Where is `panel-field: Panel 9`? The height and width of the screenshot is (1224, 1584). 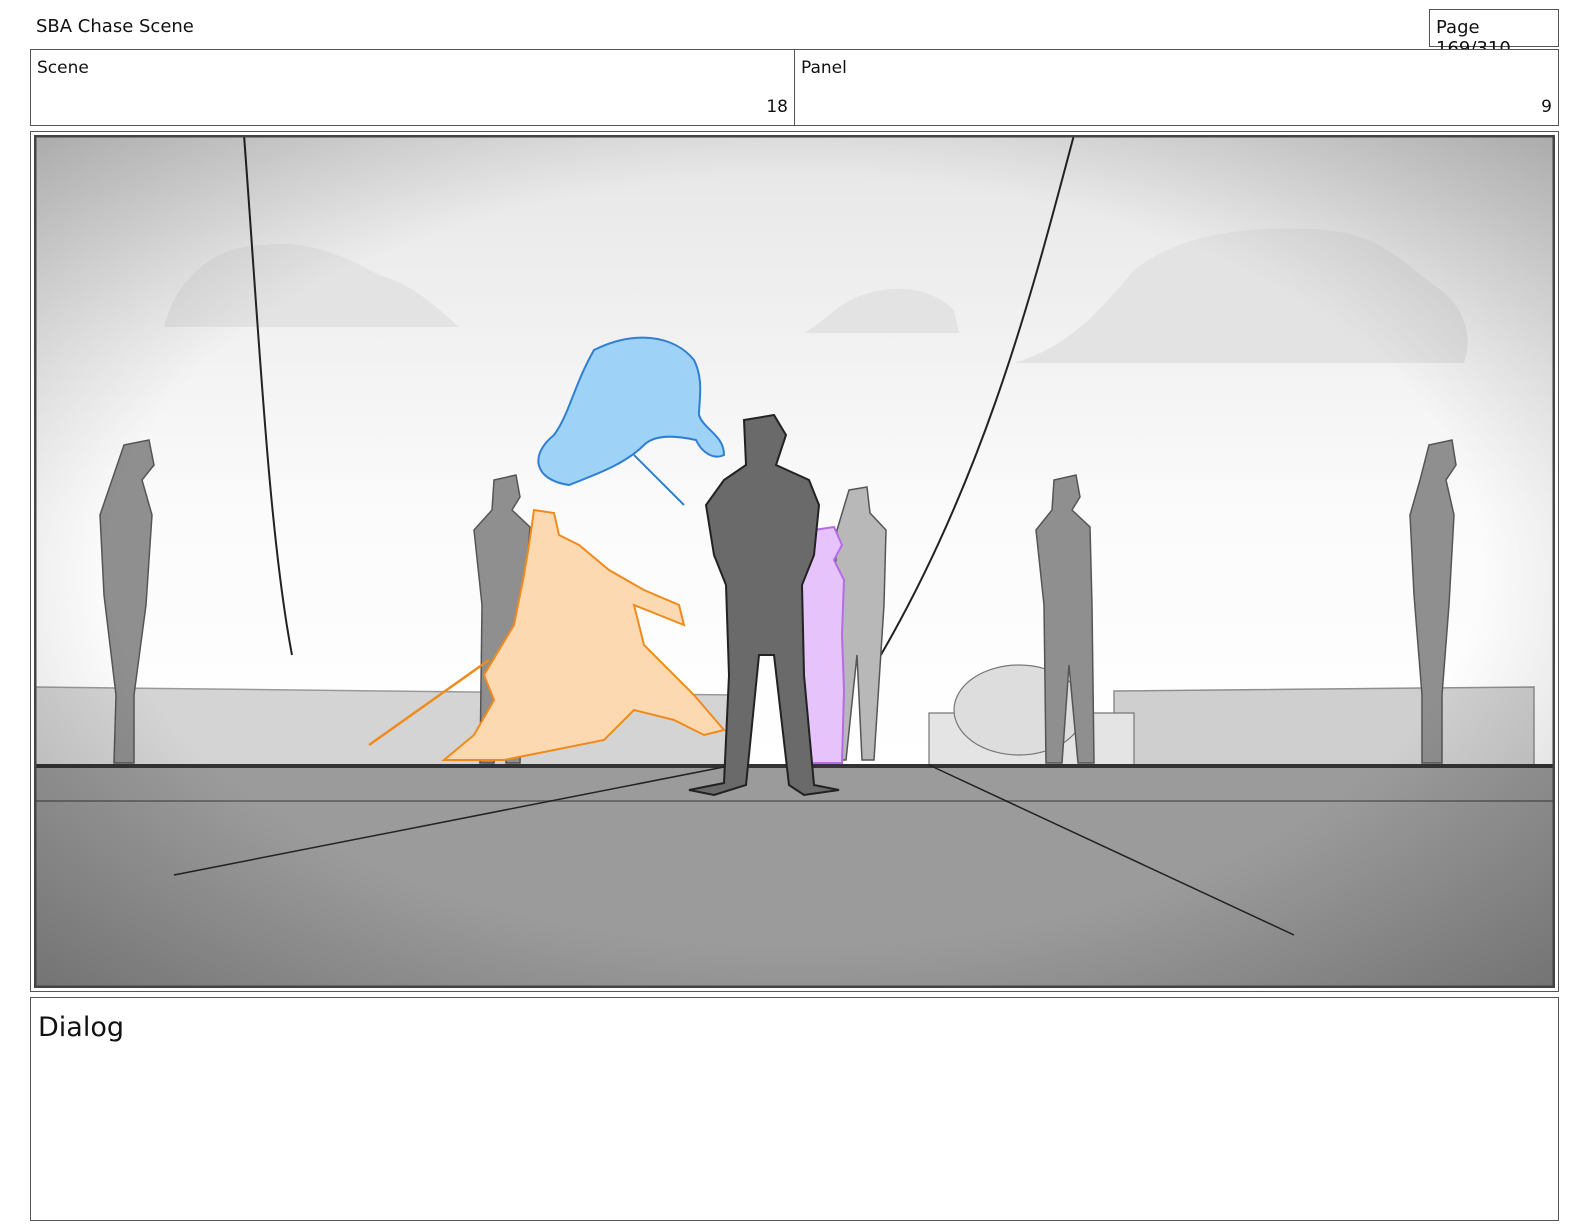
panel-field: Panel 9 is located at coordinates (1176, 87).